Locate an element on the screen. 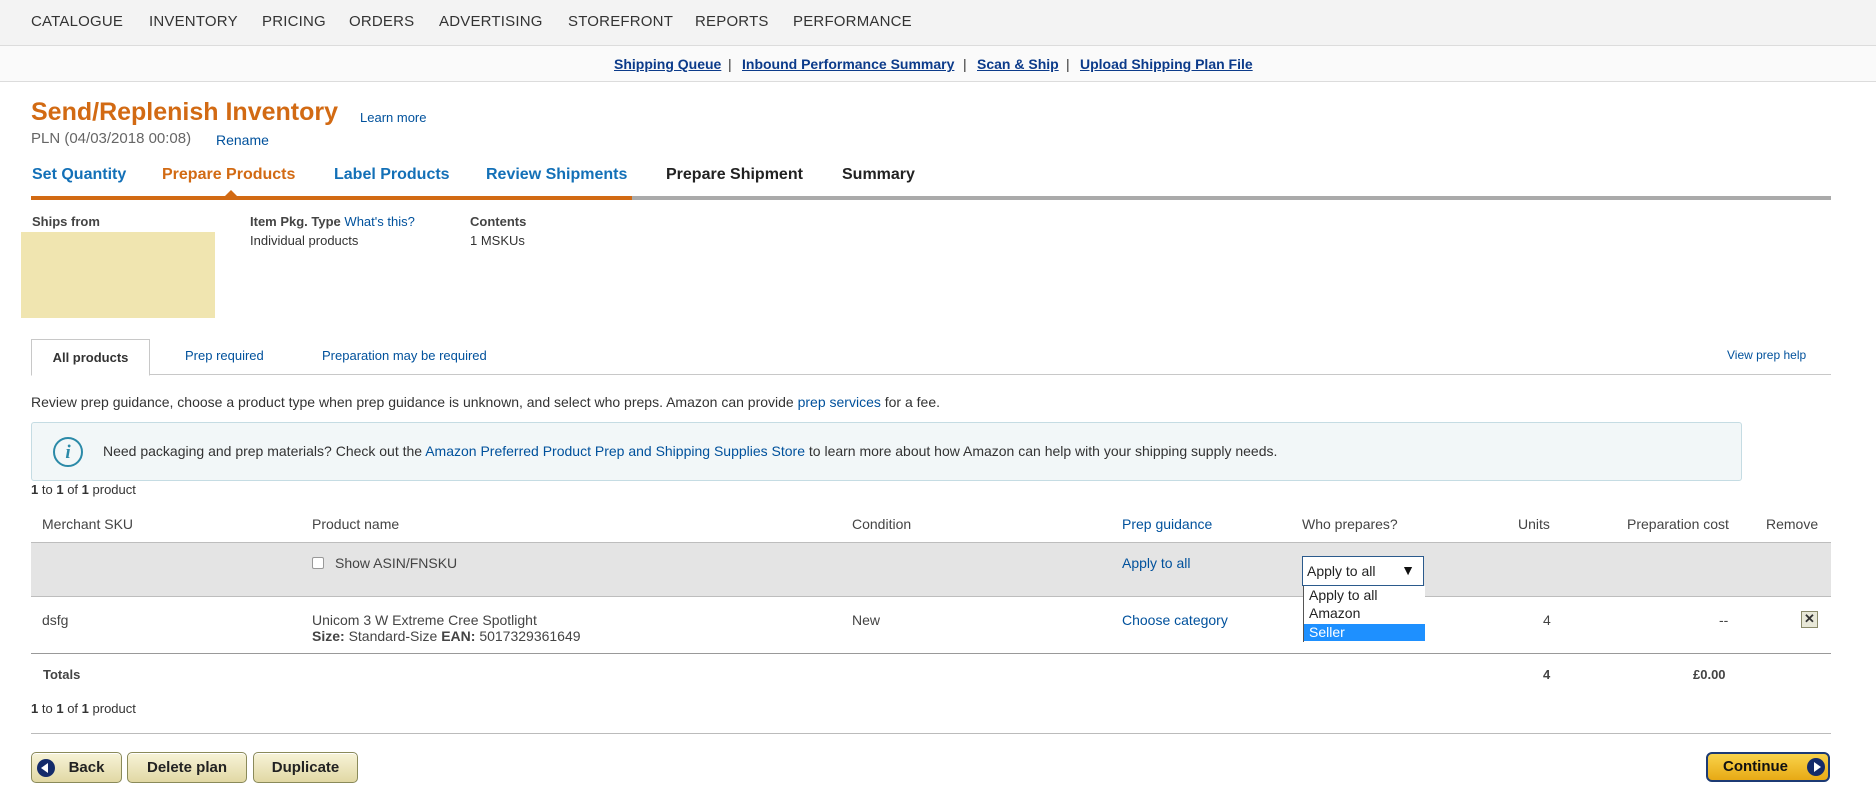 The width and height of the screenshot is (1876, 798). nav-reports: REPORTS is located at coordinates (732, 21).